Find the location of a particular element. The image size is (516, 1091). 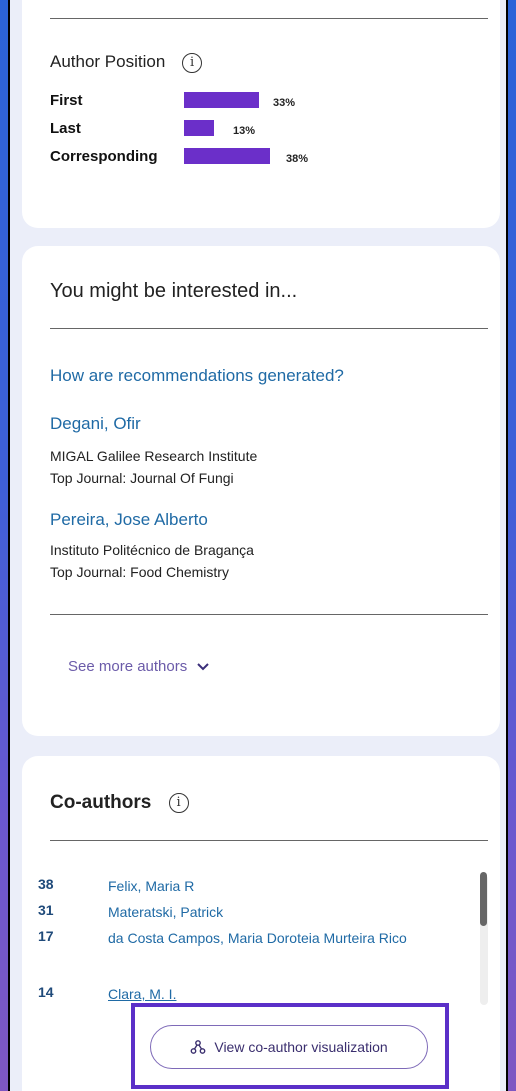

see-more-label: See more authors is located at coordinates (128, 666).